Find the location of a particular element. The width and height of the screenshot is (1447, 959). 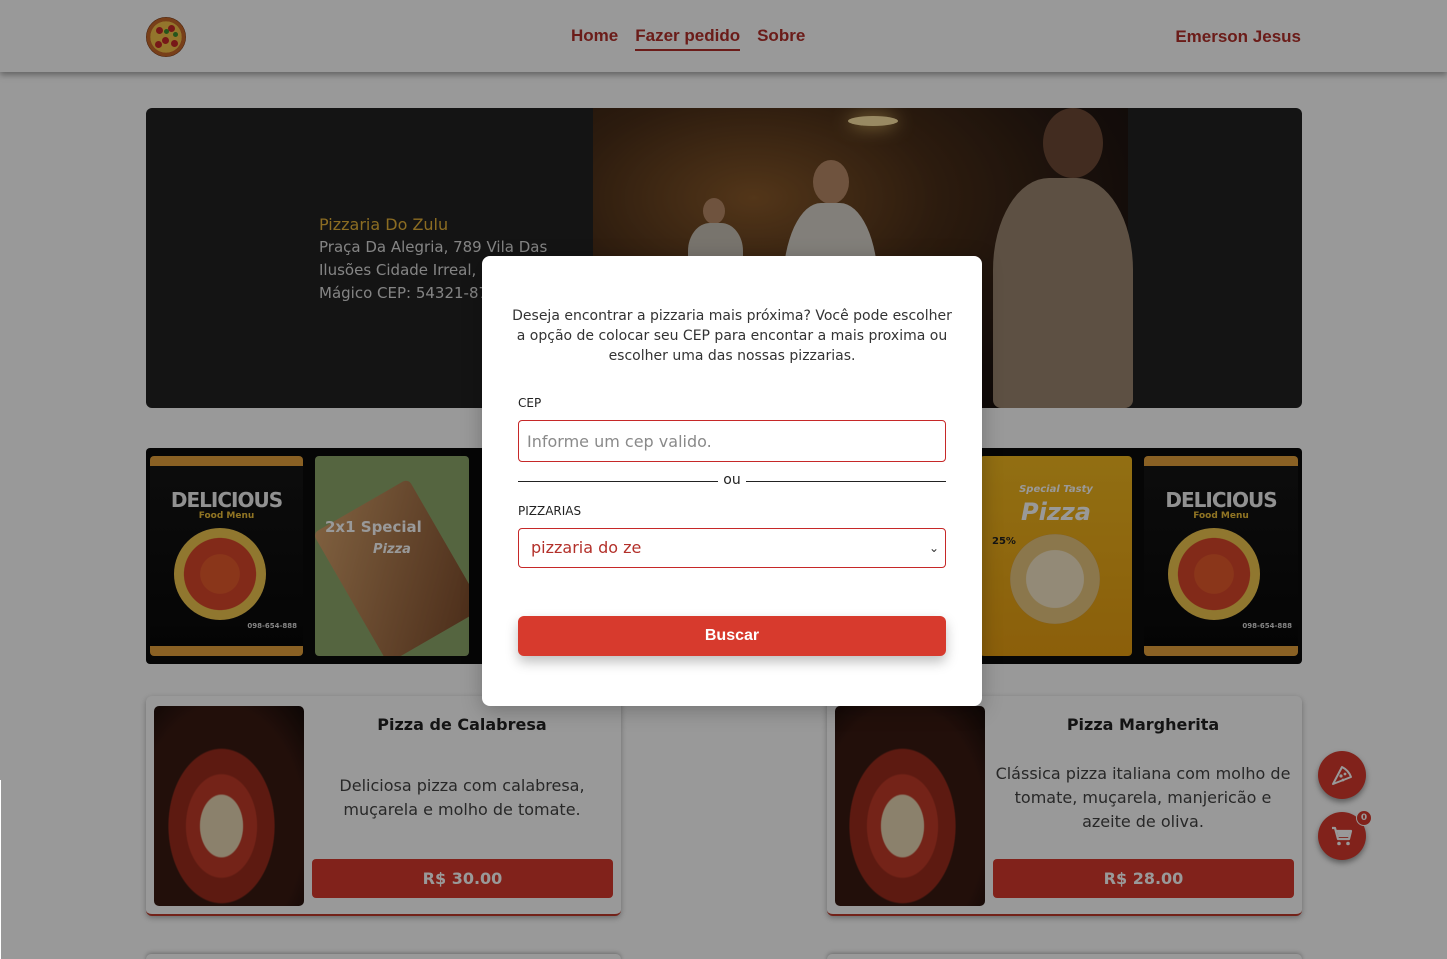

search-button: Buscar is located at coordinates (732, 636).